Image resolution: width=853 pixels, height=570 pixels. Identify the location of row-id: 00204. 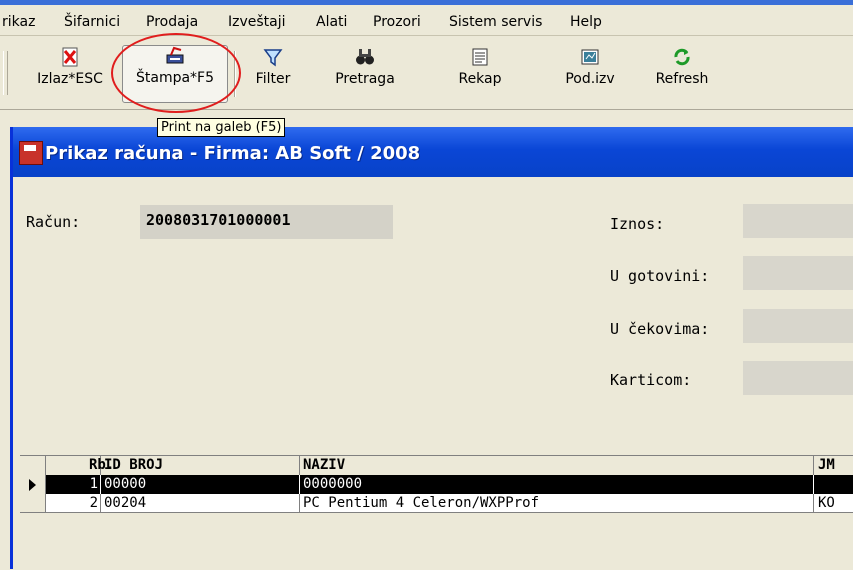
(125, 503).